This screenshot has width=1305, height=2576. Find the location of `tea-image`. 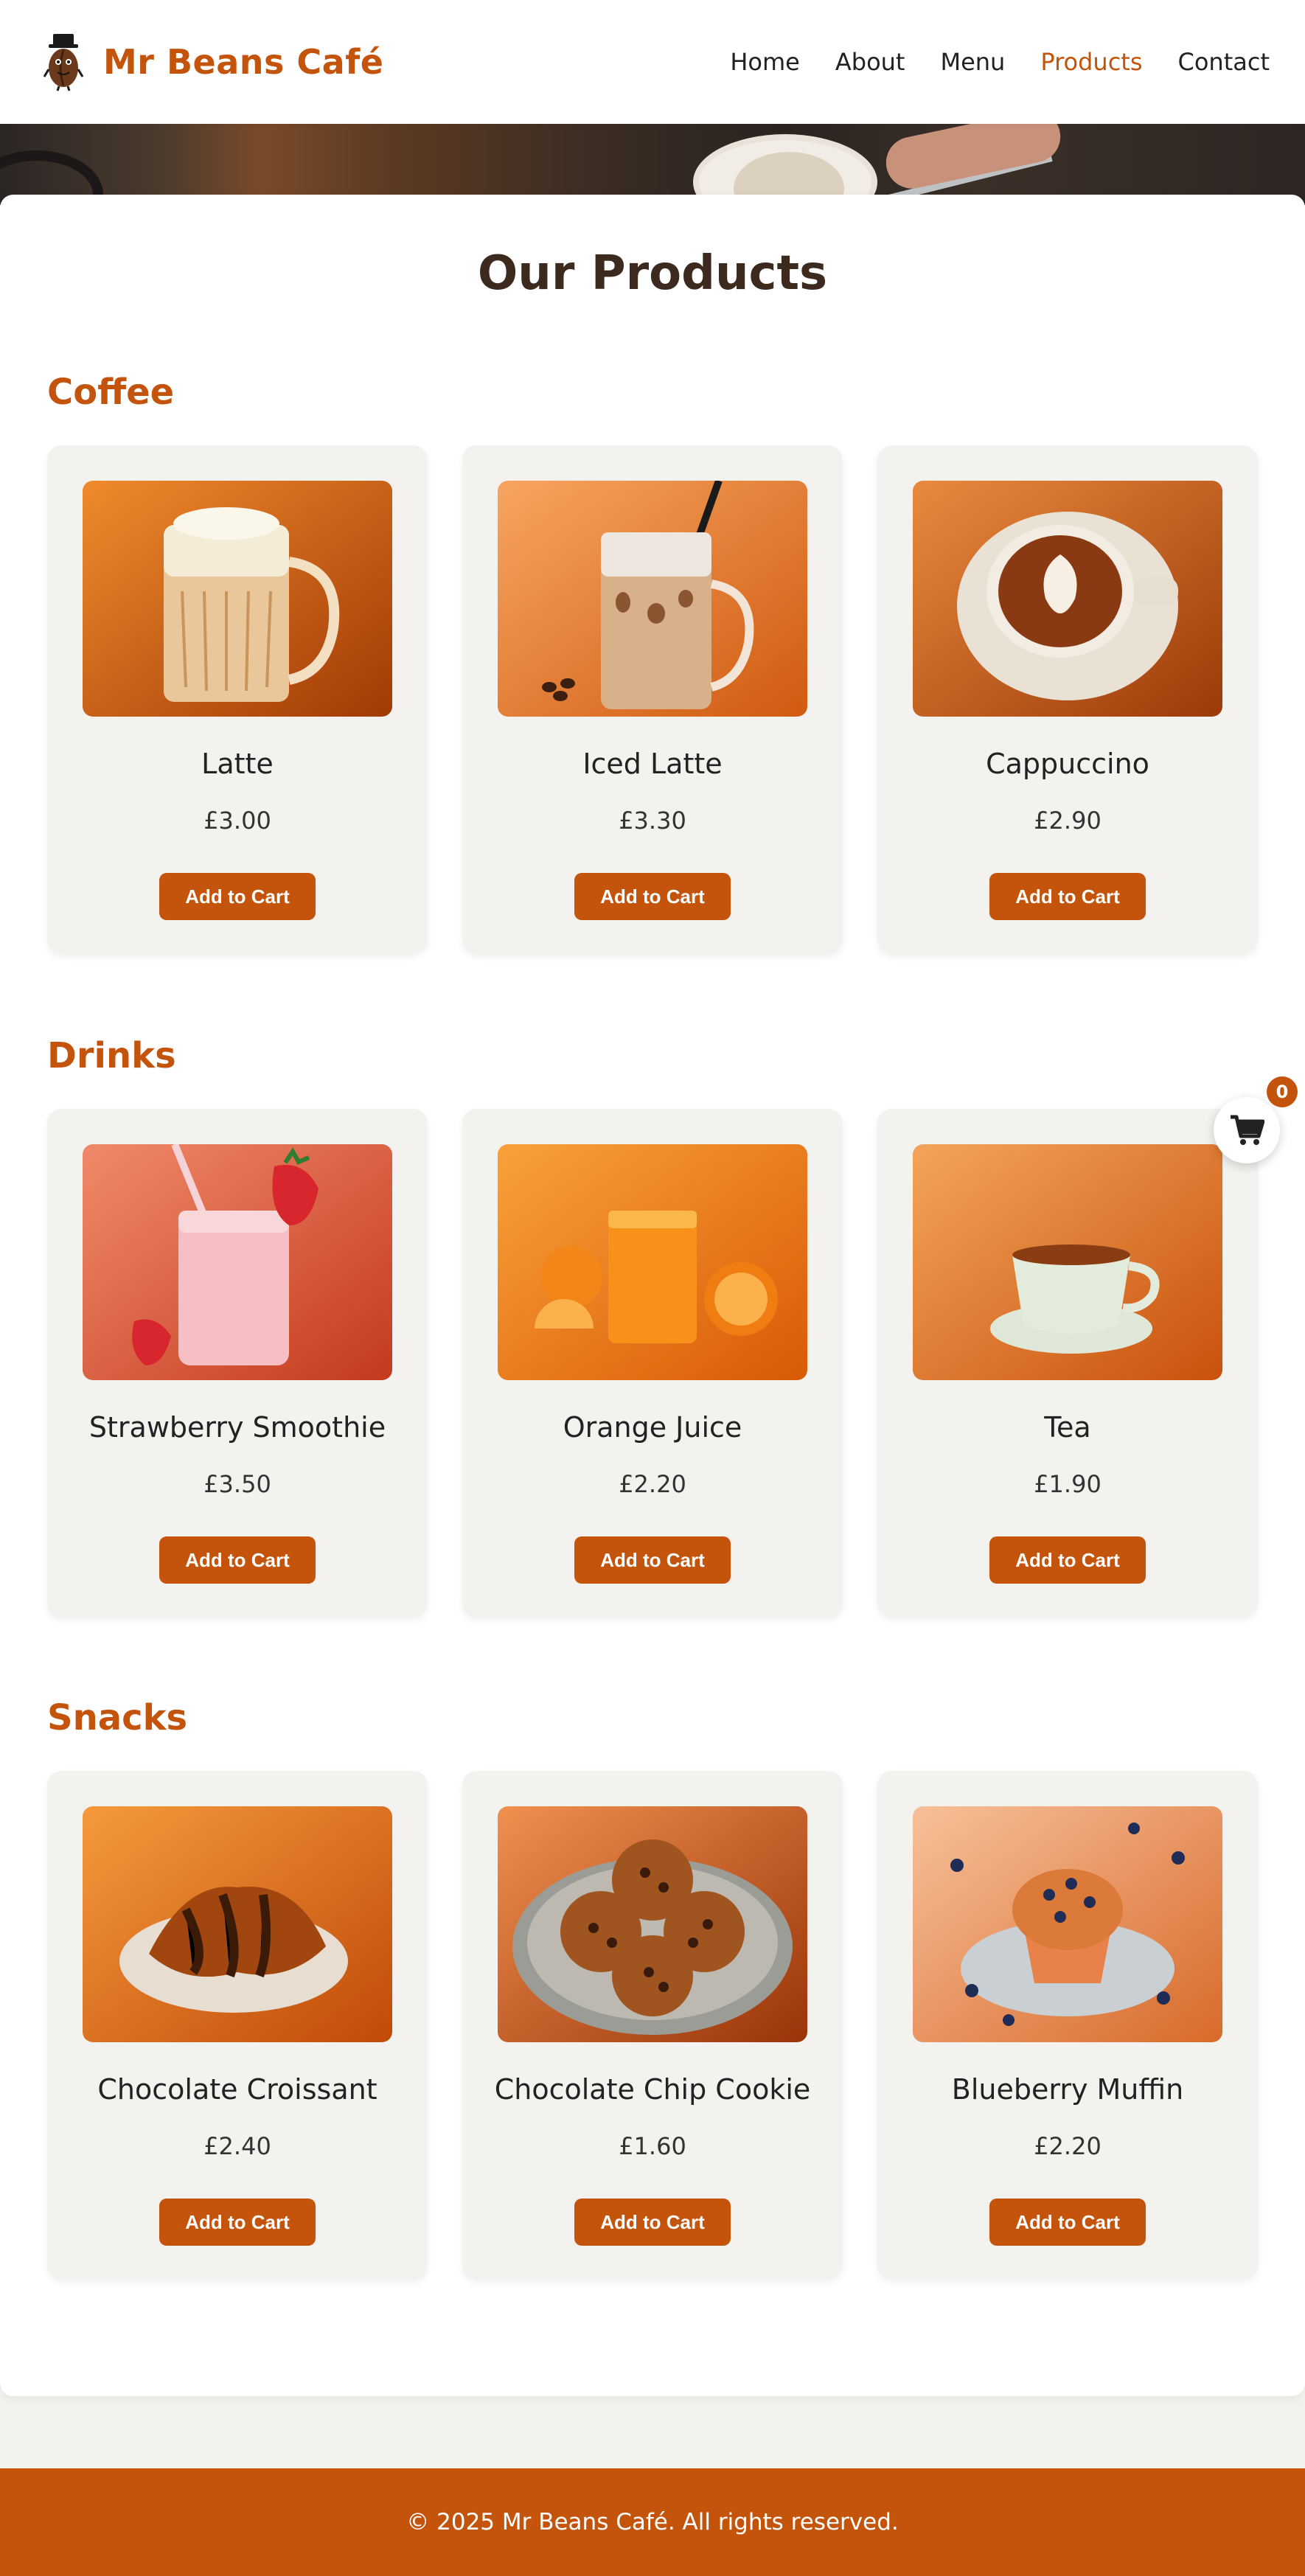

tea-image is located at coordinates (1067, 1262).